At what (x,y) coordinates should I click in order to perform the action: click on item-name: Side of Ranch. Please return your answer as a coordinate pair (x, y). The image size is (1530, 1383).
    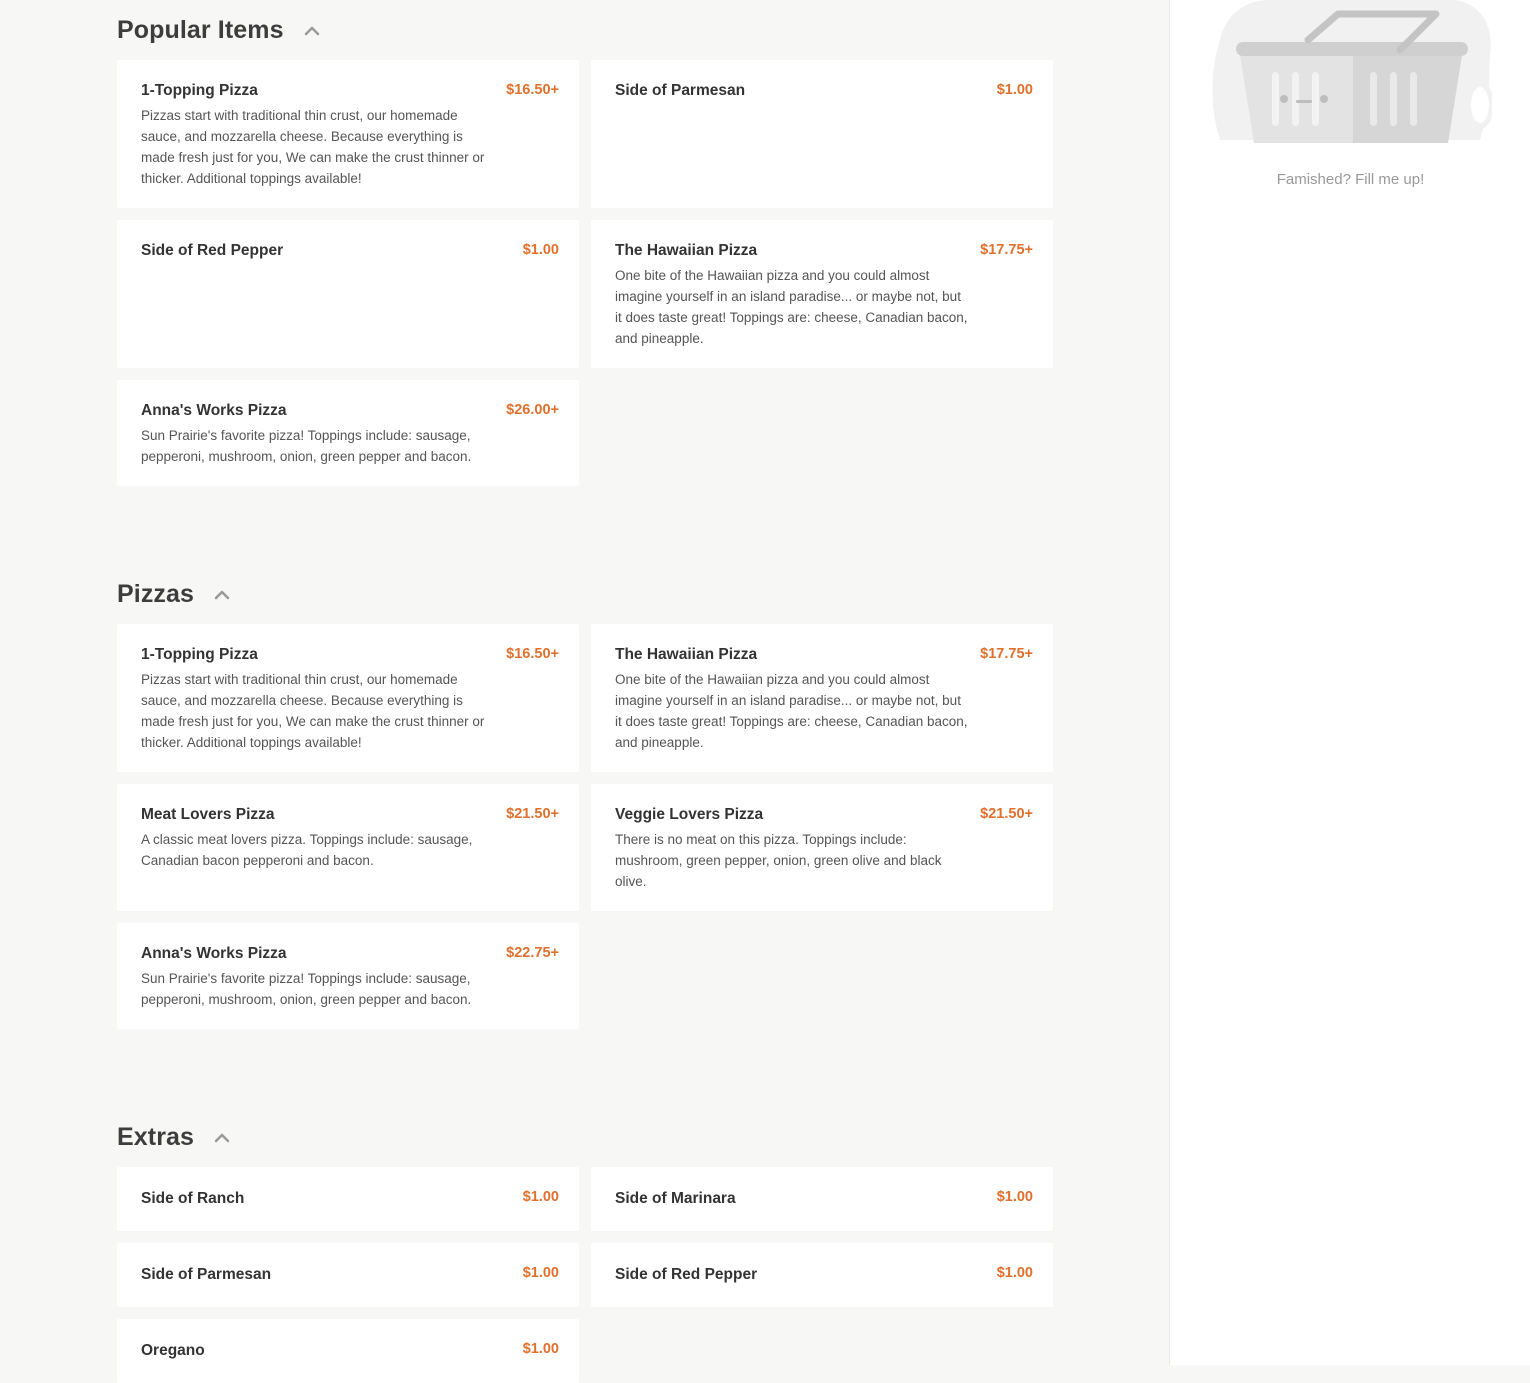
    Looking at the image, I should click on (193, 1198).